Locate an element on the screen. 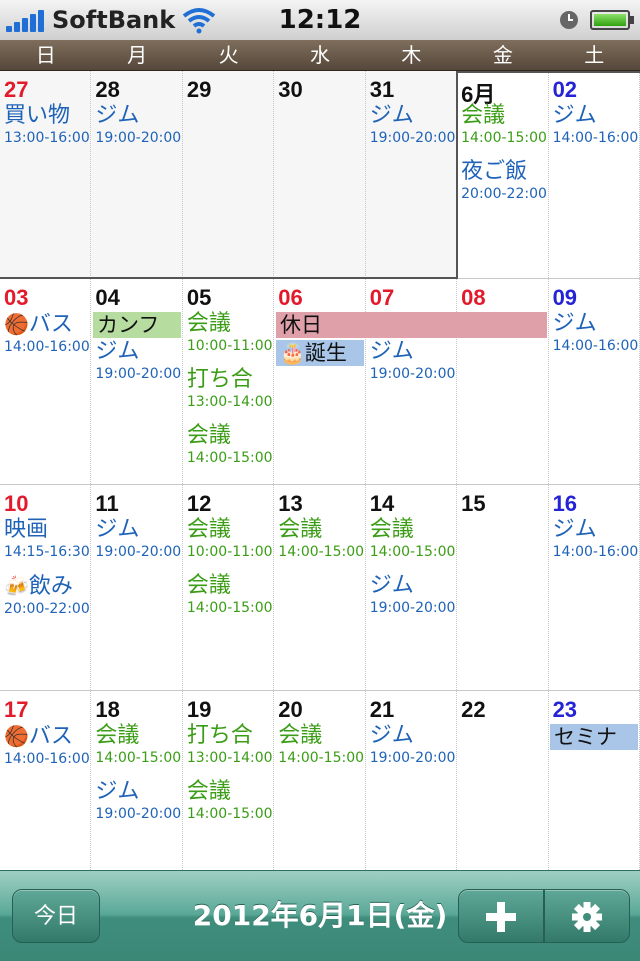 This screenshot has height=961, width=640. day-cell: 06 is located at coordinates (320, 381).